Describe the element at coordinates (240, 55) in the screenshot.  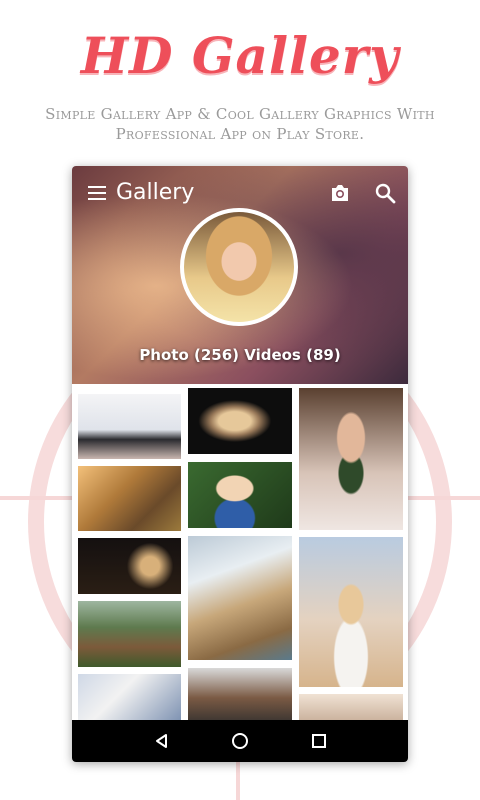
I see `promo-headline: HD Gallery` at that location.